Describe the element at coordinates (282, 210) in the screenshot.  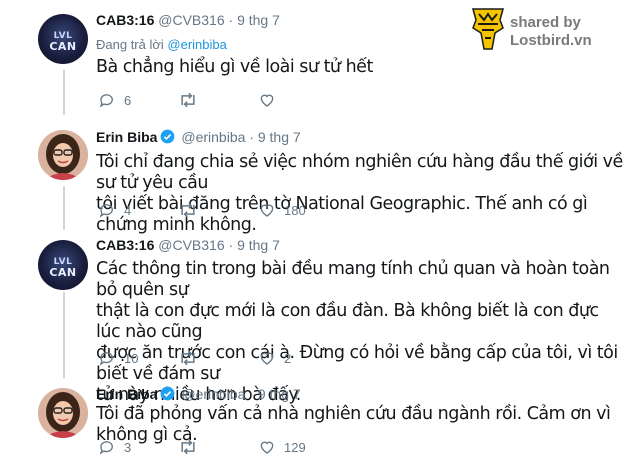
I see `like-button: 180` at that location.